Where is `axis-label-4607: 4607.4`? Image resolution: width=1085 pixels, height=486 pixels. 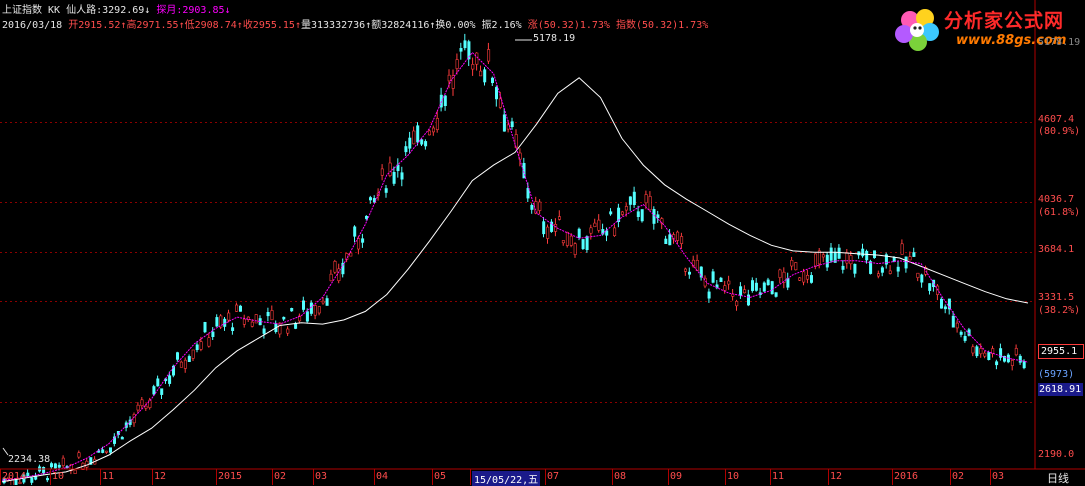
axis-label-4607: 4607.4 is located at coordinates (1056, 119).